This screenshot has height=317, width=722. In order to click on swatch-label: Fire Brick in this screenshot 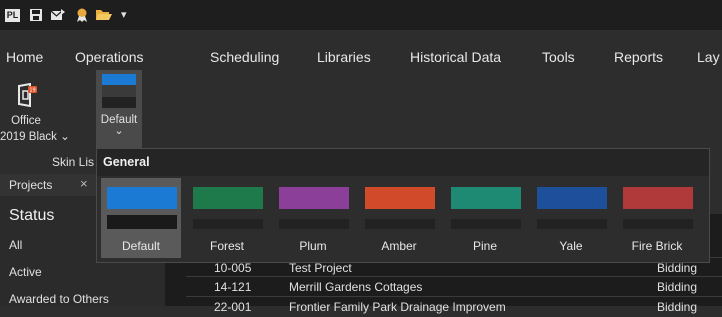, I will do `click(657, 246)`.